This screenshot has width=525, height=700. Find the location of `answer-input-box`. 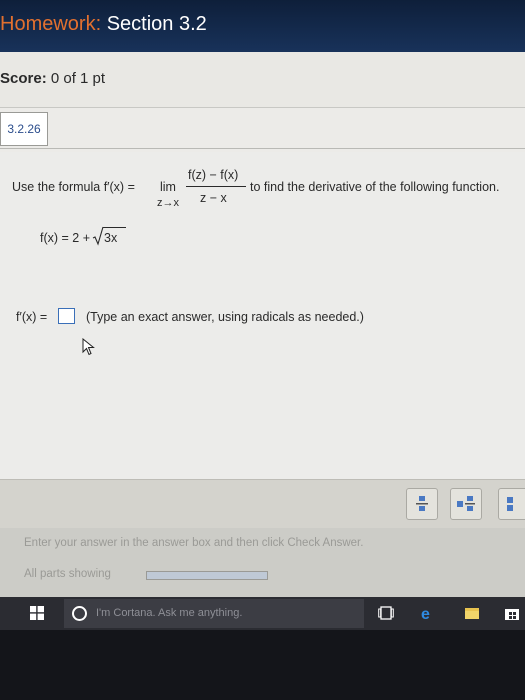

answer-input-box is located at coordinates (66, 316).